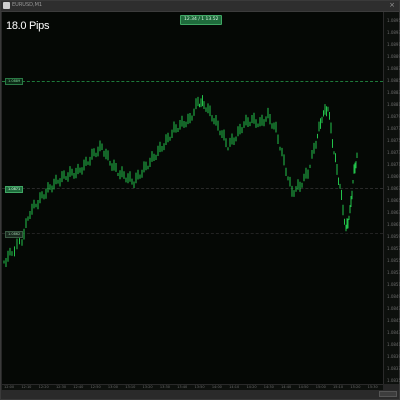 The width and height of the screenshot is (400, 400). What do you see at coordinates (393, 236) in the screenshot?
I see `price-tick: 1.0859` at bounding box center [393, 236].